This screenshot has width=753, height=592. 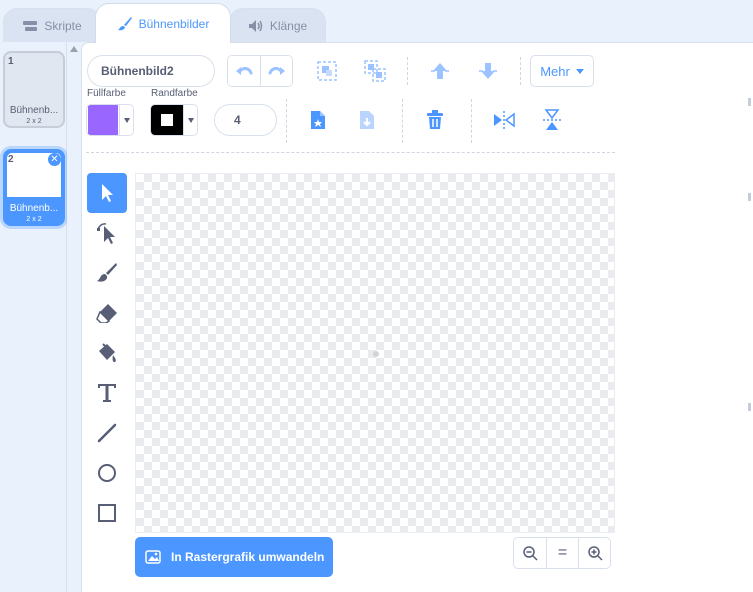 I want to click on reshape-icon, so click(x=106, y=233).